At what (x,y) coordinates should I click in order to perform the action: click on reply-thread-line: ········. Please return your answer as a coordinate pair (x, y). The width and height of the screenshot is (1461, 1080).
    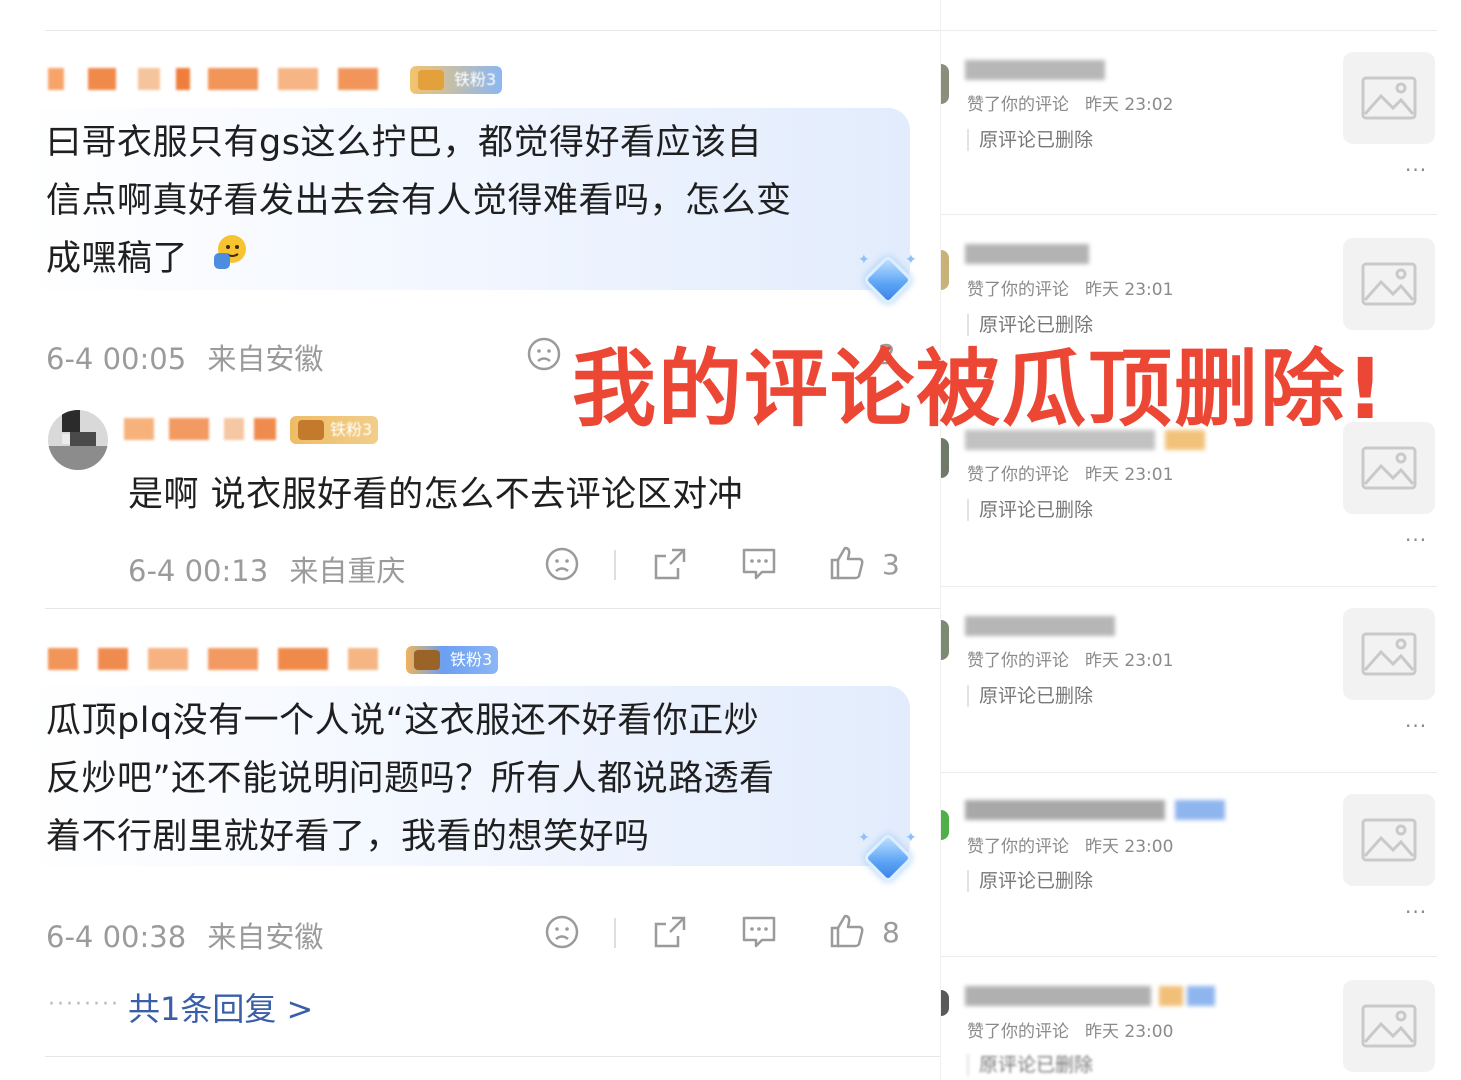
    Looking at the image, I should click on (84, 1004).